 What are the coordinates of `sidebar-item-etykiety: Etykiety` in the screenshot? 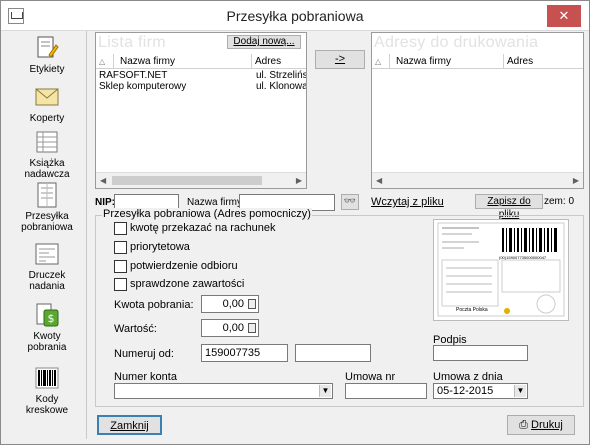 It's located at (47, 55).